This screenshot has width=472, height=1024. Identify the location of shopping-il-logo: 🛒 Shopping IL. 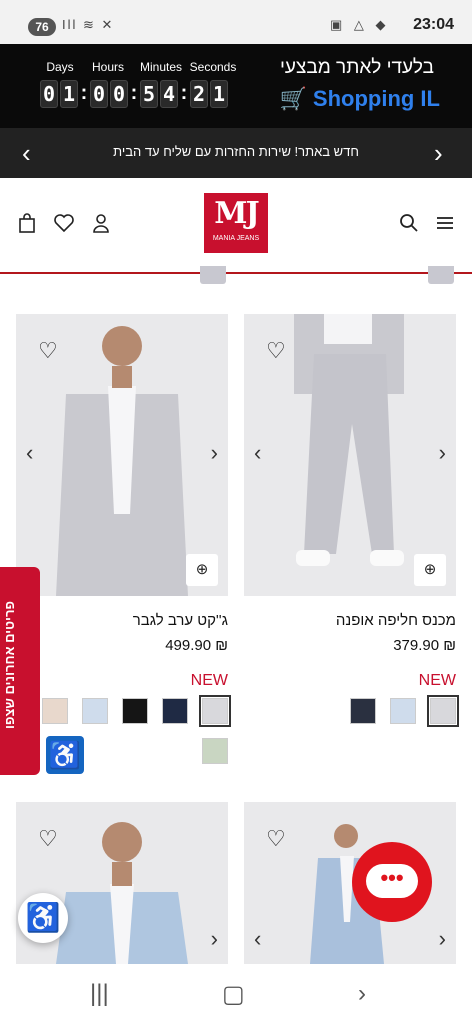
(360, 99).